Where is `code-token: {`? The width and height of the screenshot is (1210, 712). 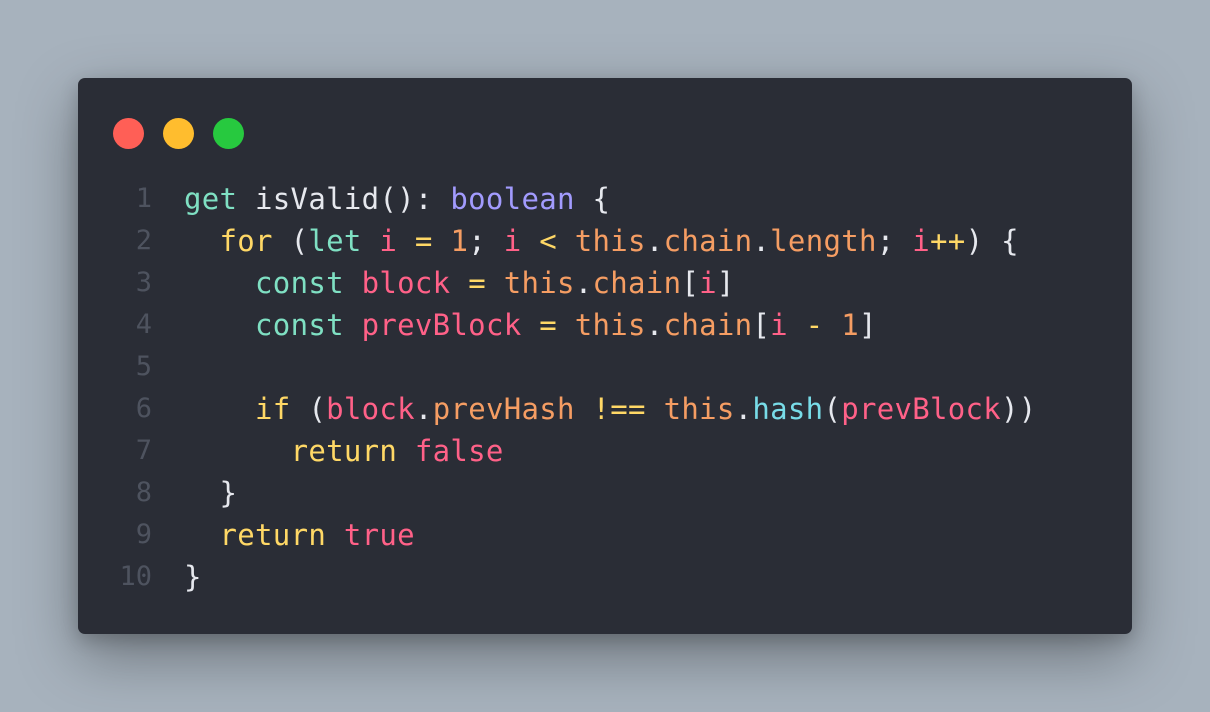
code-token: { is located at coordinates (592, 199).